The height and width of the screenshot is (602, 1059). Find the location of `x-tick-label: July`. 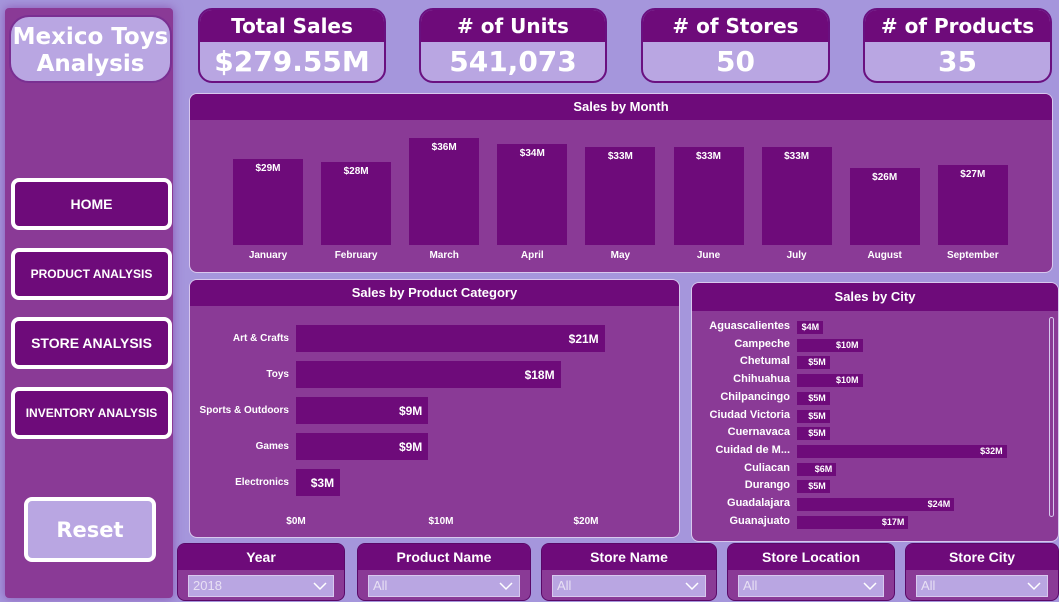

x-tick-label: July is located at coordinates (796, 255).